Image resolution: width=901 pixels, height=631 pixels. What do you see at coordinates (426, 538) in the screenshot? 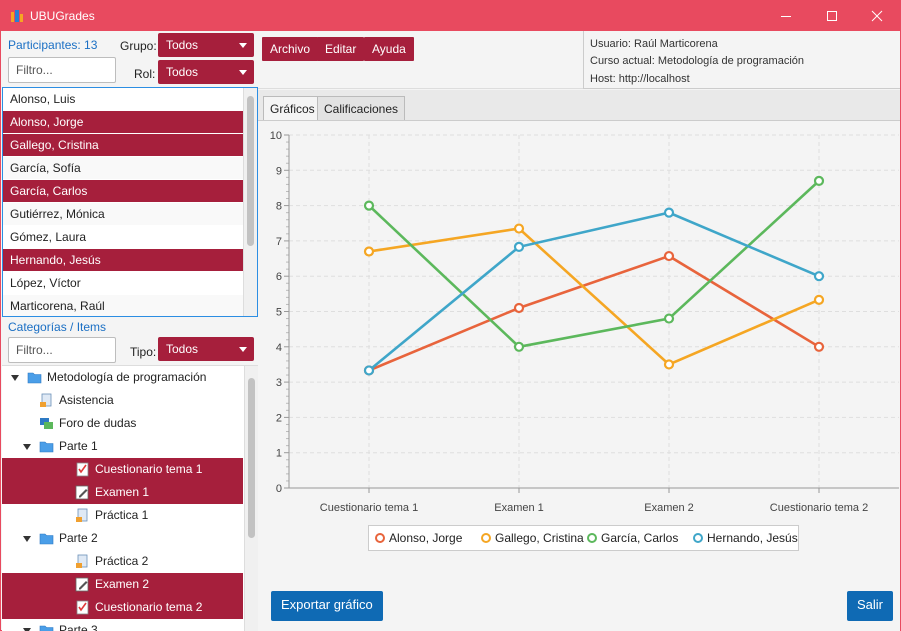
I see `legend-label: Alonso, Jorge` at bounding box center [426, 538].